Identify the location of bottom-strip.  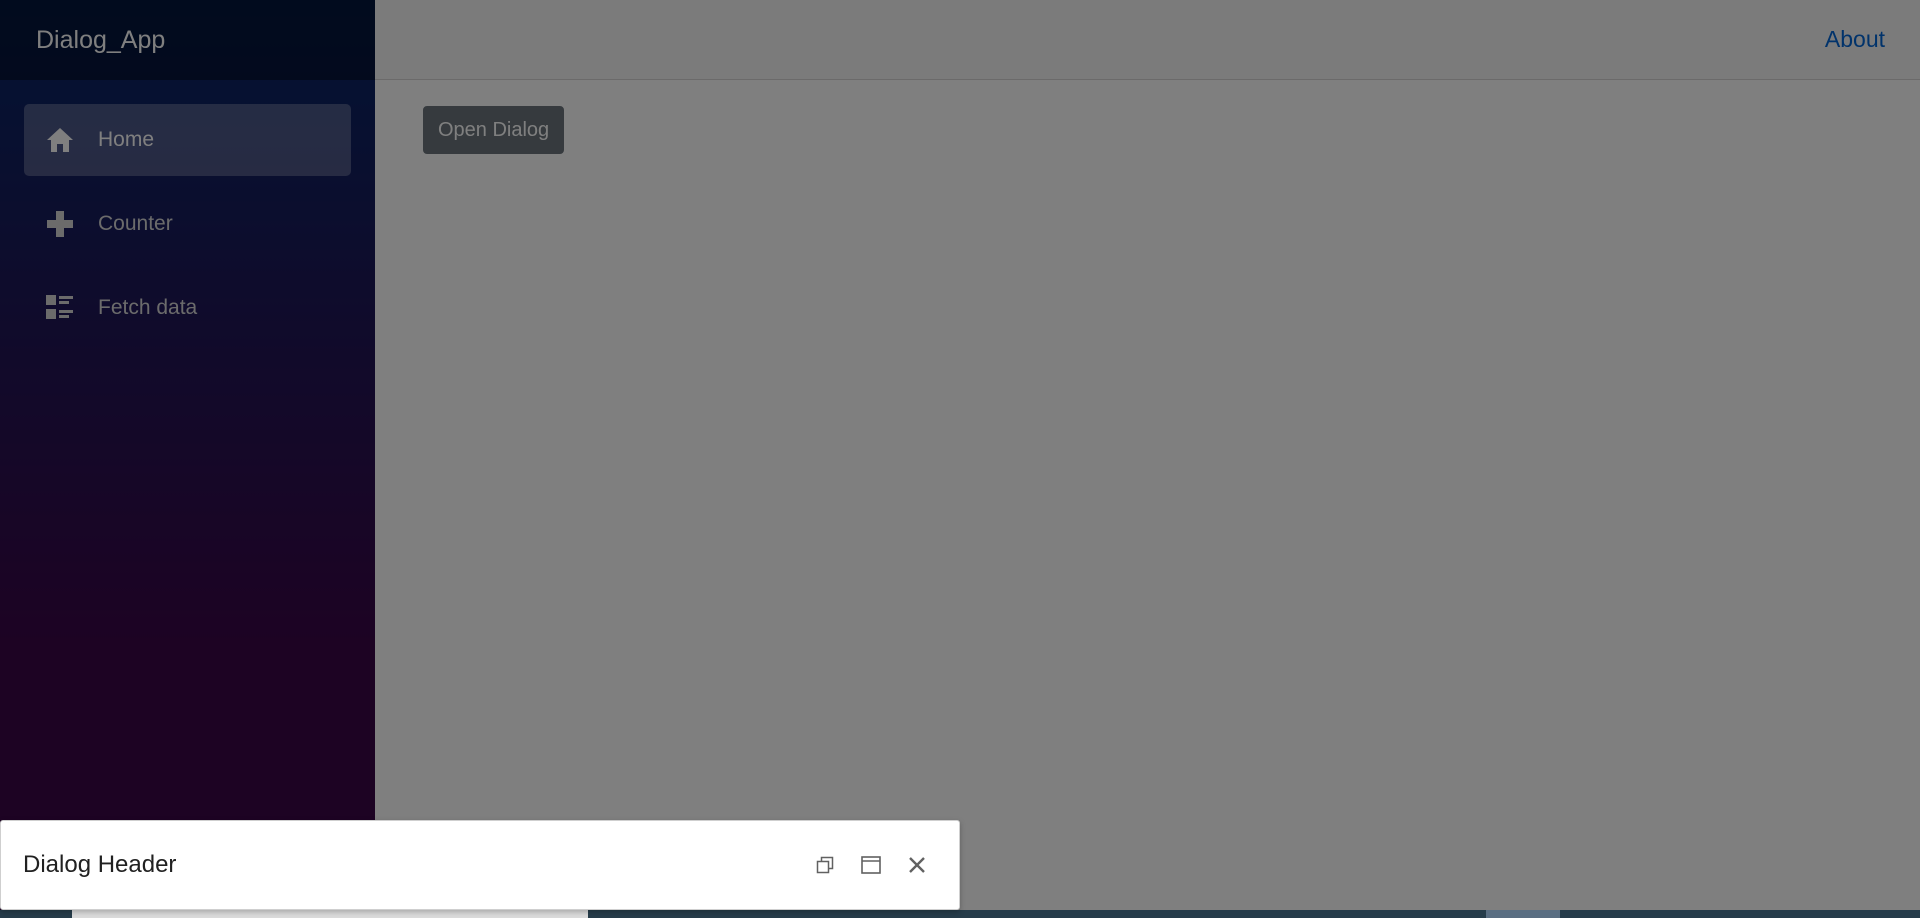
(960, 914).